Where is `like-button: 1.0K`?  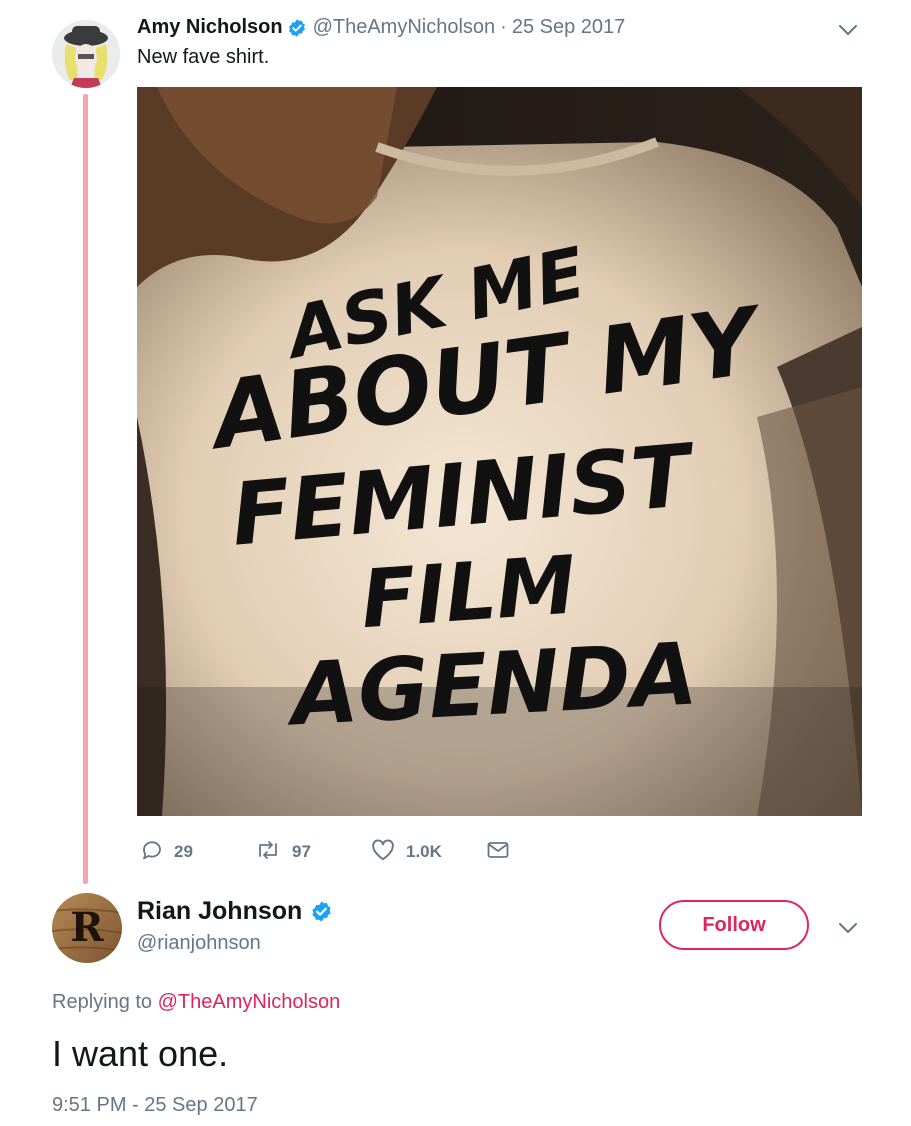 like-button: 1.0K is located at coordinates (406, 852).